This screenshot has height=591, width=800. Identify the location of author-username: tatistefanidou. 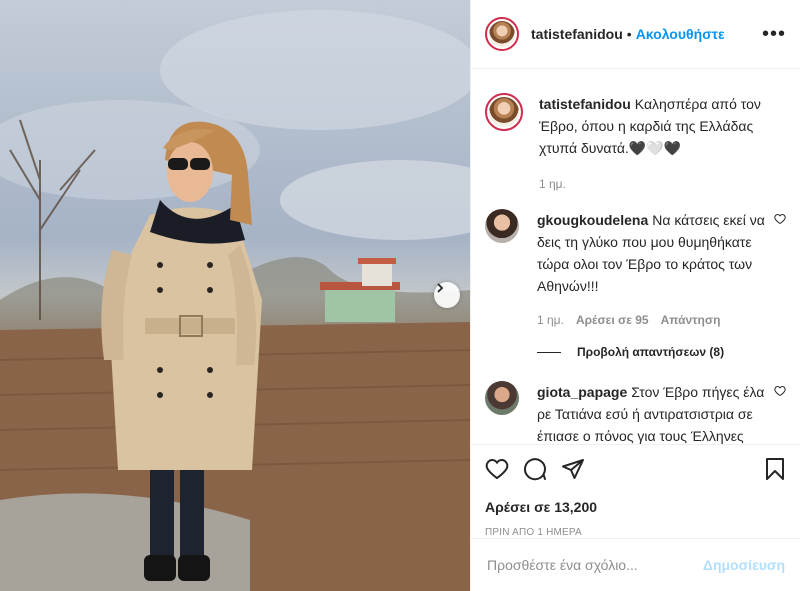
(577, 34).